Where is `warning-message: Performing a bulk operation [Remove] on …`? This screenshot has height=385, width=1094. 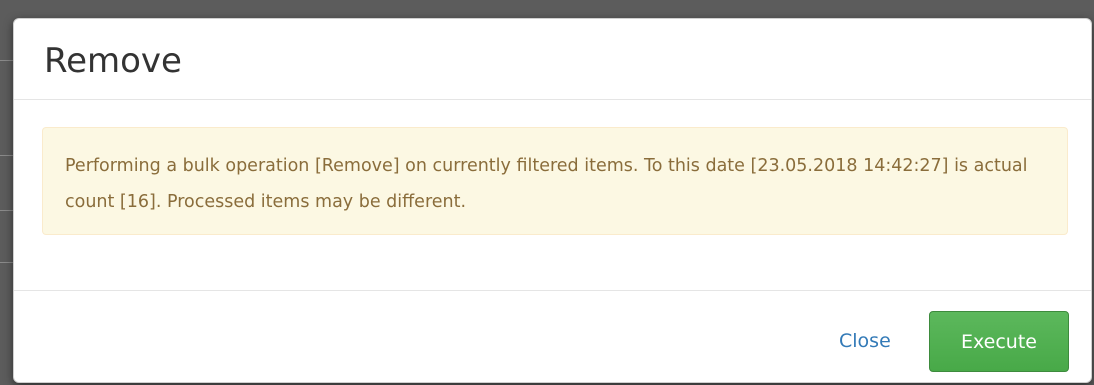 warning-message: Performing a bulk operation [Remove] on … is located at coordinates (546, 184).